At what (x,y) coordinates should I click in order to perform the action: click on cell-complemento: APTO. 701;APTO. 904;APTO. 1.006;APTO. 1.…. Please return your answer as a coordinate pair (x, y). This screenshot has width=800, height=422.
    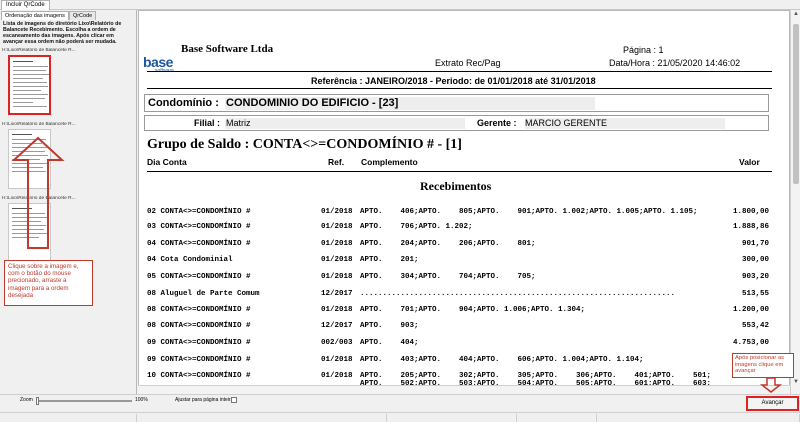
    Looking at the image, I should click on (473, 310).